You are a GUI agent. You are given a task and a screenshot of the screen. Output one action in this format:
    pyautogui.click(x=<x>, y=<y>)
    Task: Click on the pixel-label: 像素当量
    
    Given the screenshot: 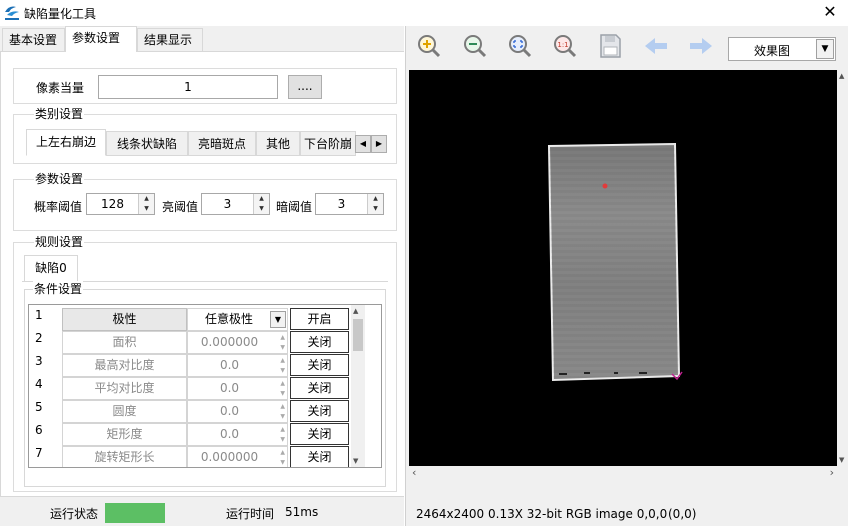 What is the action you would take?
    pyautogui.click(x=60, y=88)
    